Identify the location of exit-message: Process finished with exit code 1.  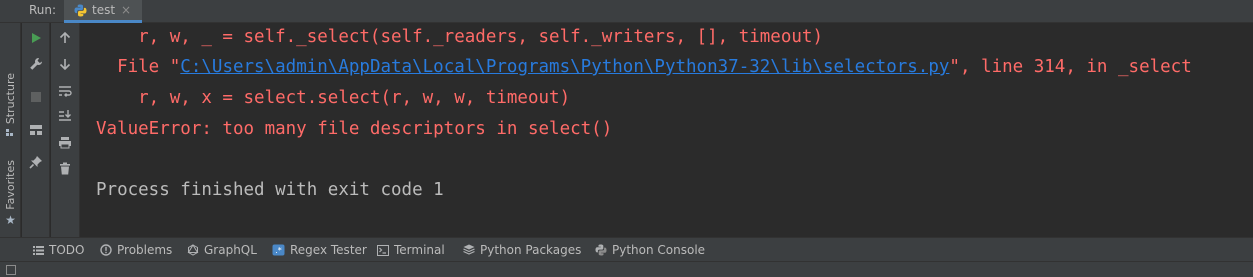
(270, 190).